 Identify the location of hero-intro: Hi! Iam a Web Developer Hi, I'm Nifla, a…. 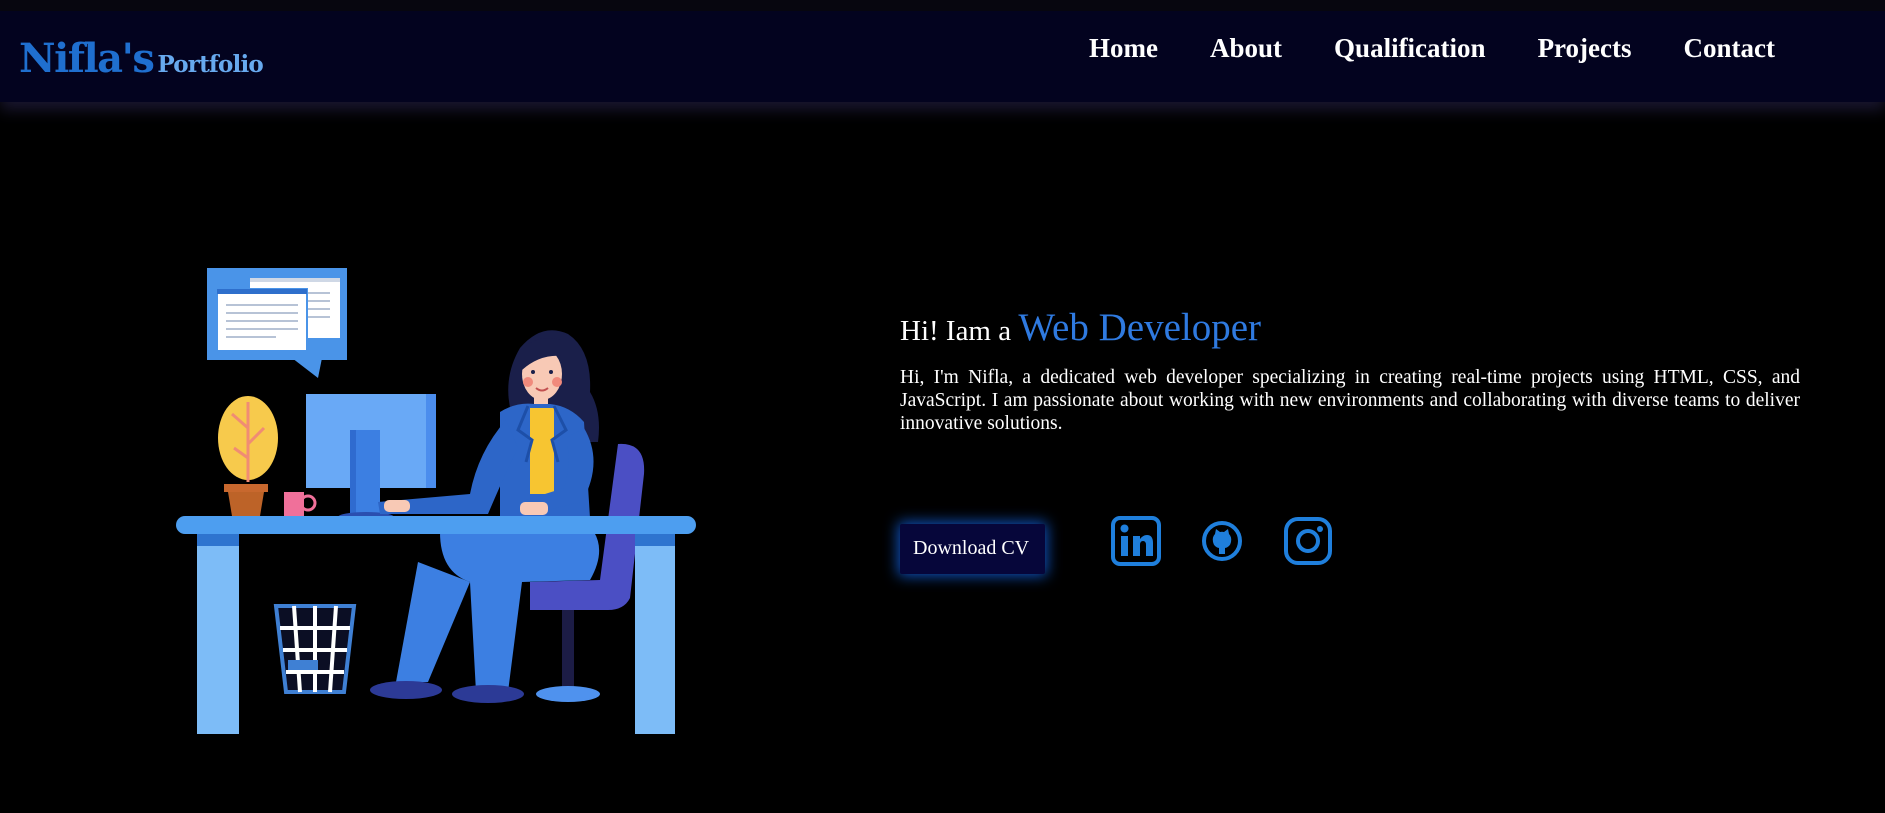
(1350, 370).